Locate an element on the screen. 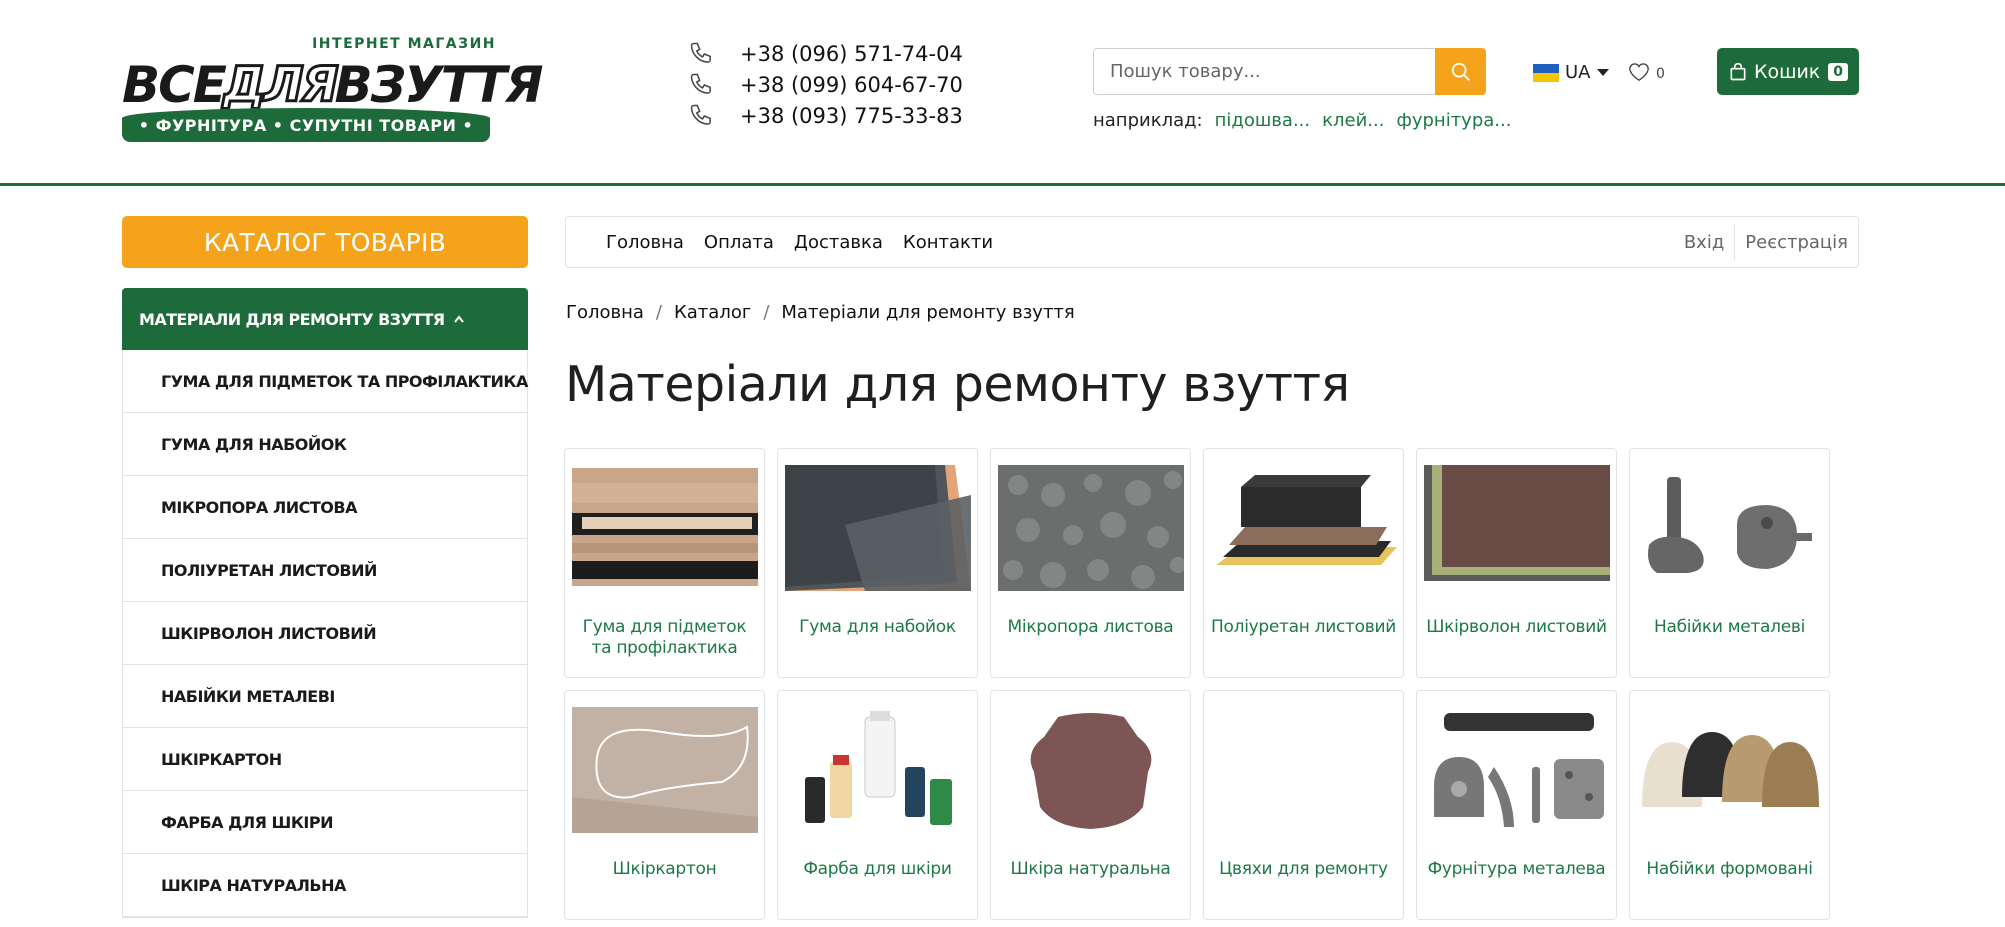 This screenshot has height=927, width=2005. product-card: Фурнітура металева is located at coordinates (1516, 805).